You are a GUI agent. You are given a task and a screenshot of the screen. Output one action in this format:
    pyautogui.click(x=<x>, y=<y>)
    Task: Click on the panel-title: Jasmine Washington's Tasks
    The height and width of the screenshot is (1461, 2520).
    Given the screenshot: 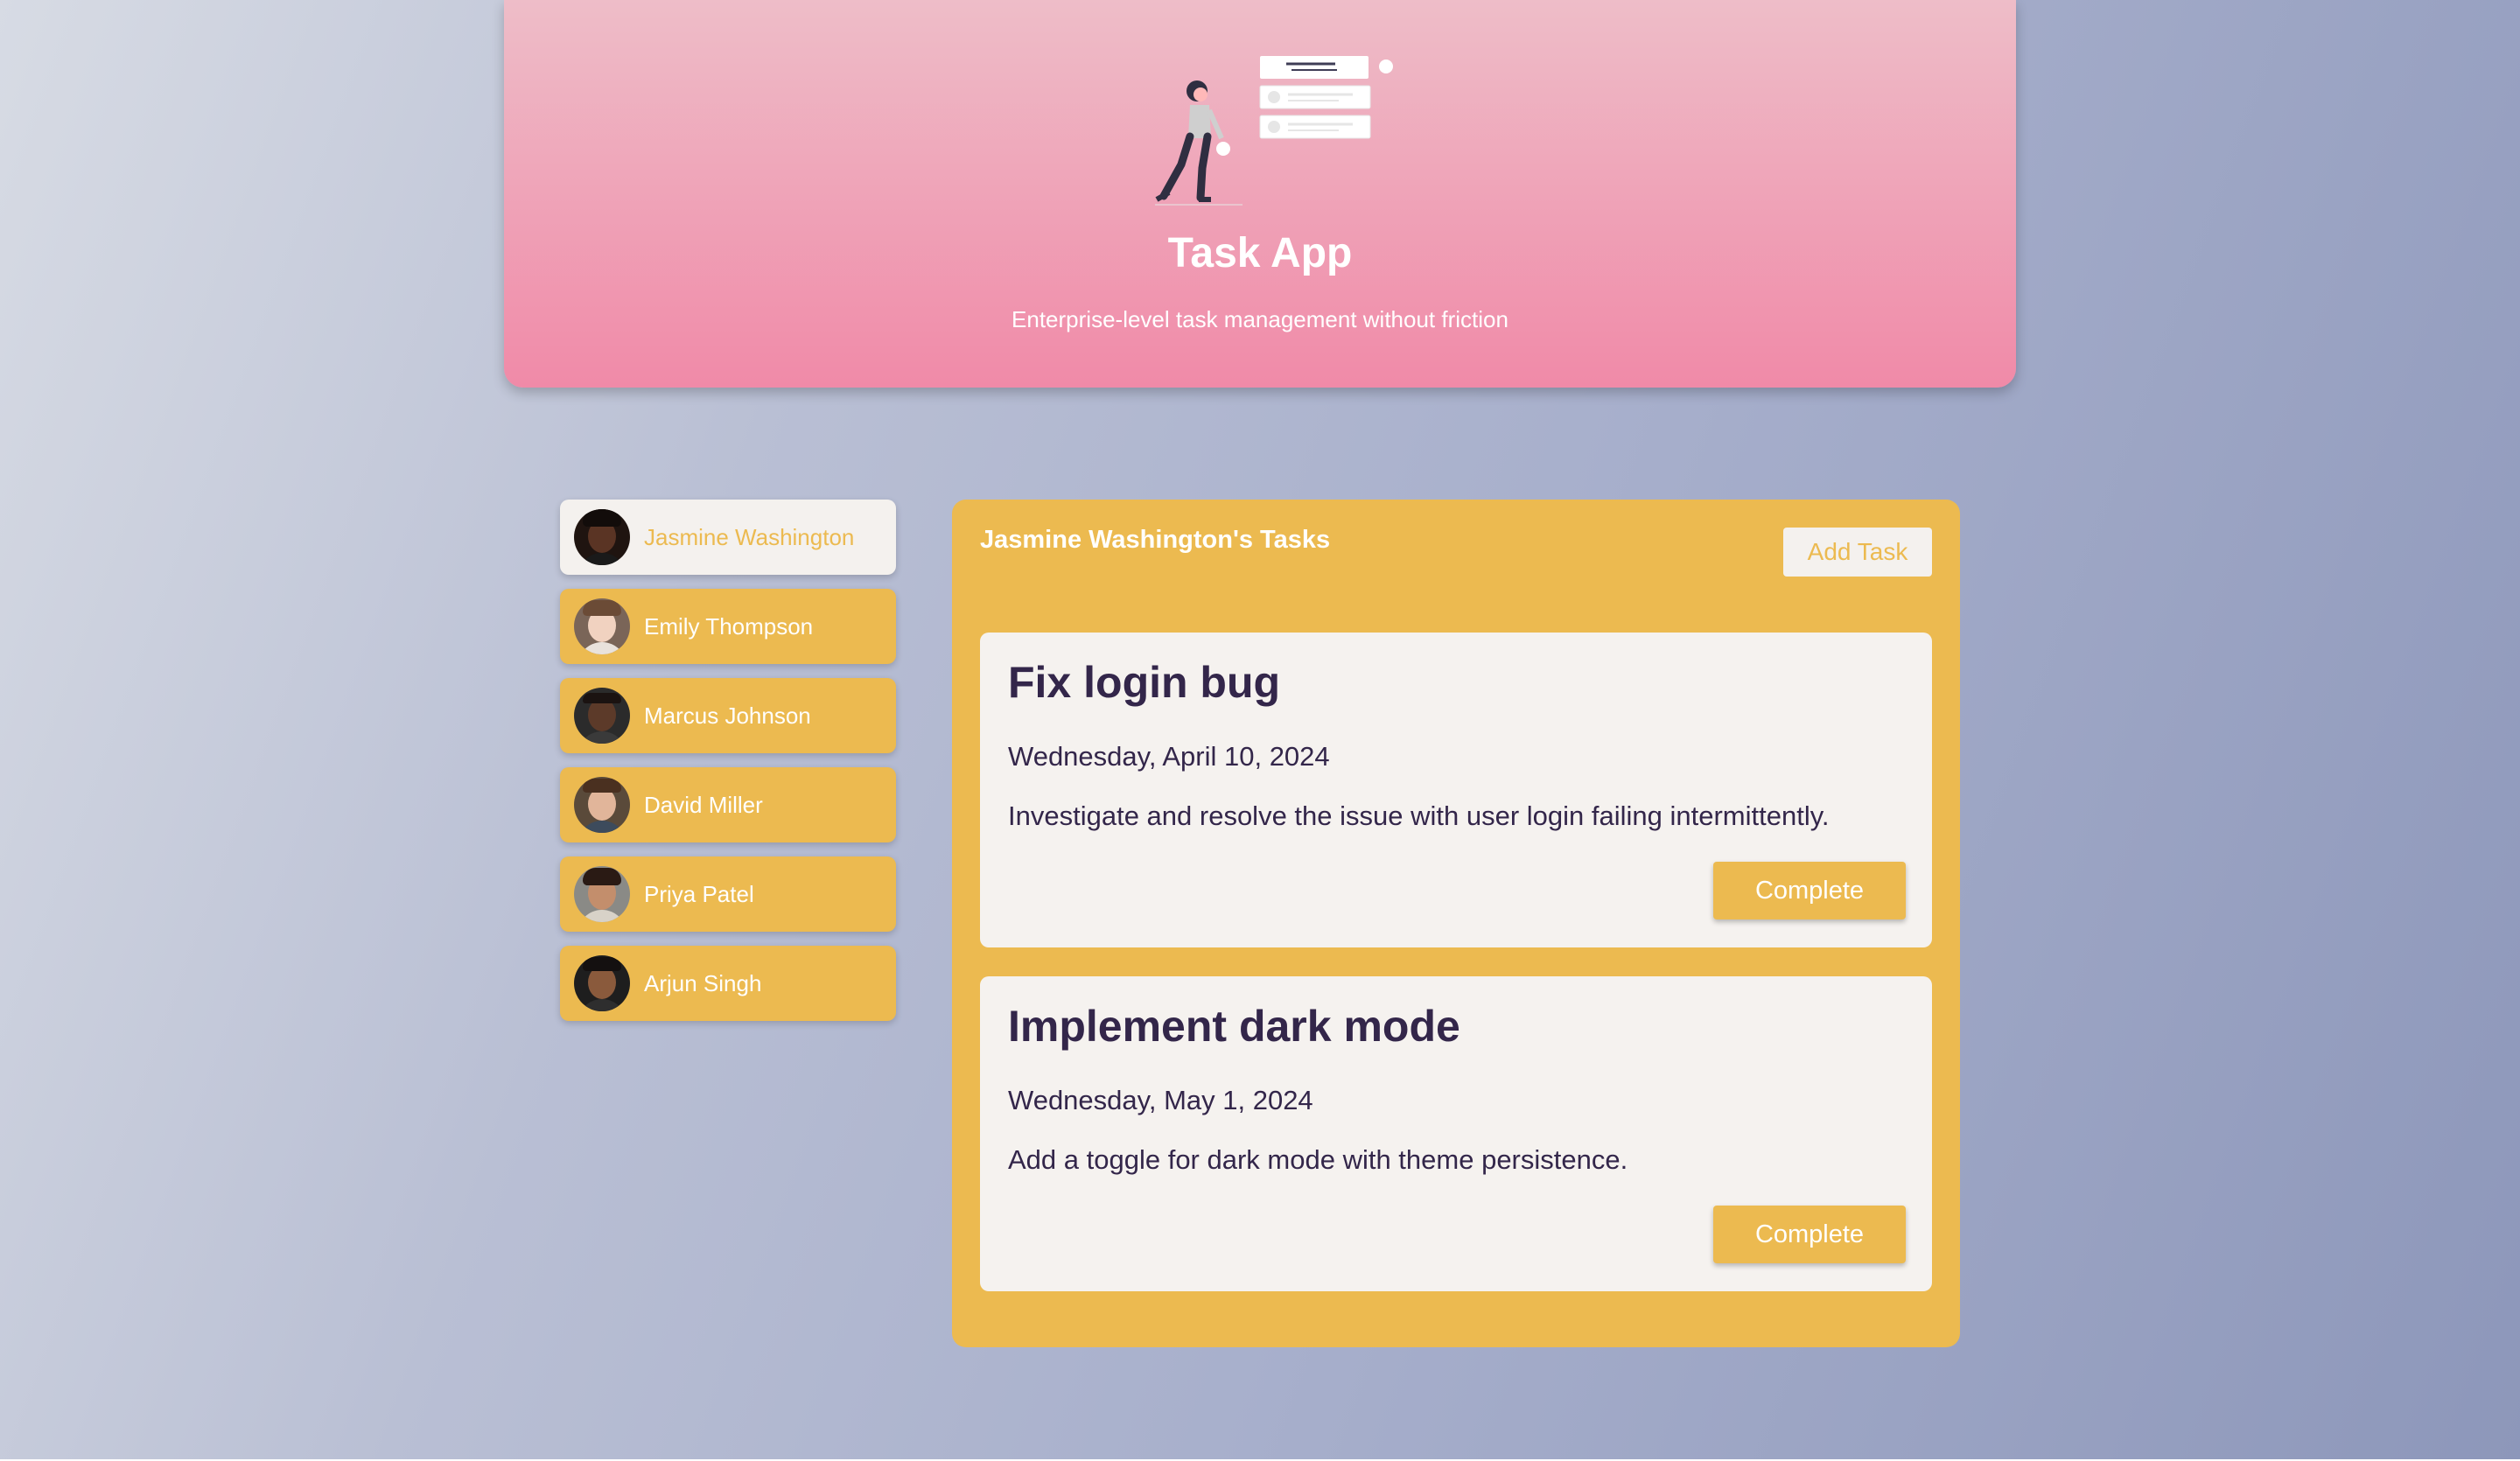 What is the action you would take?
    pyautogui.click(x=1155, y=540)
    